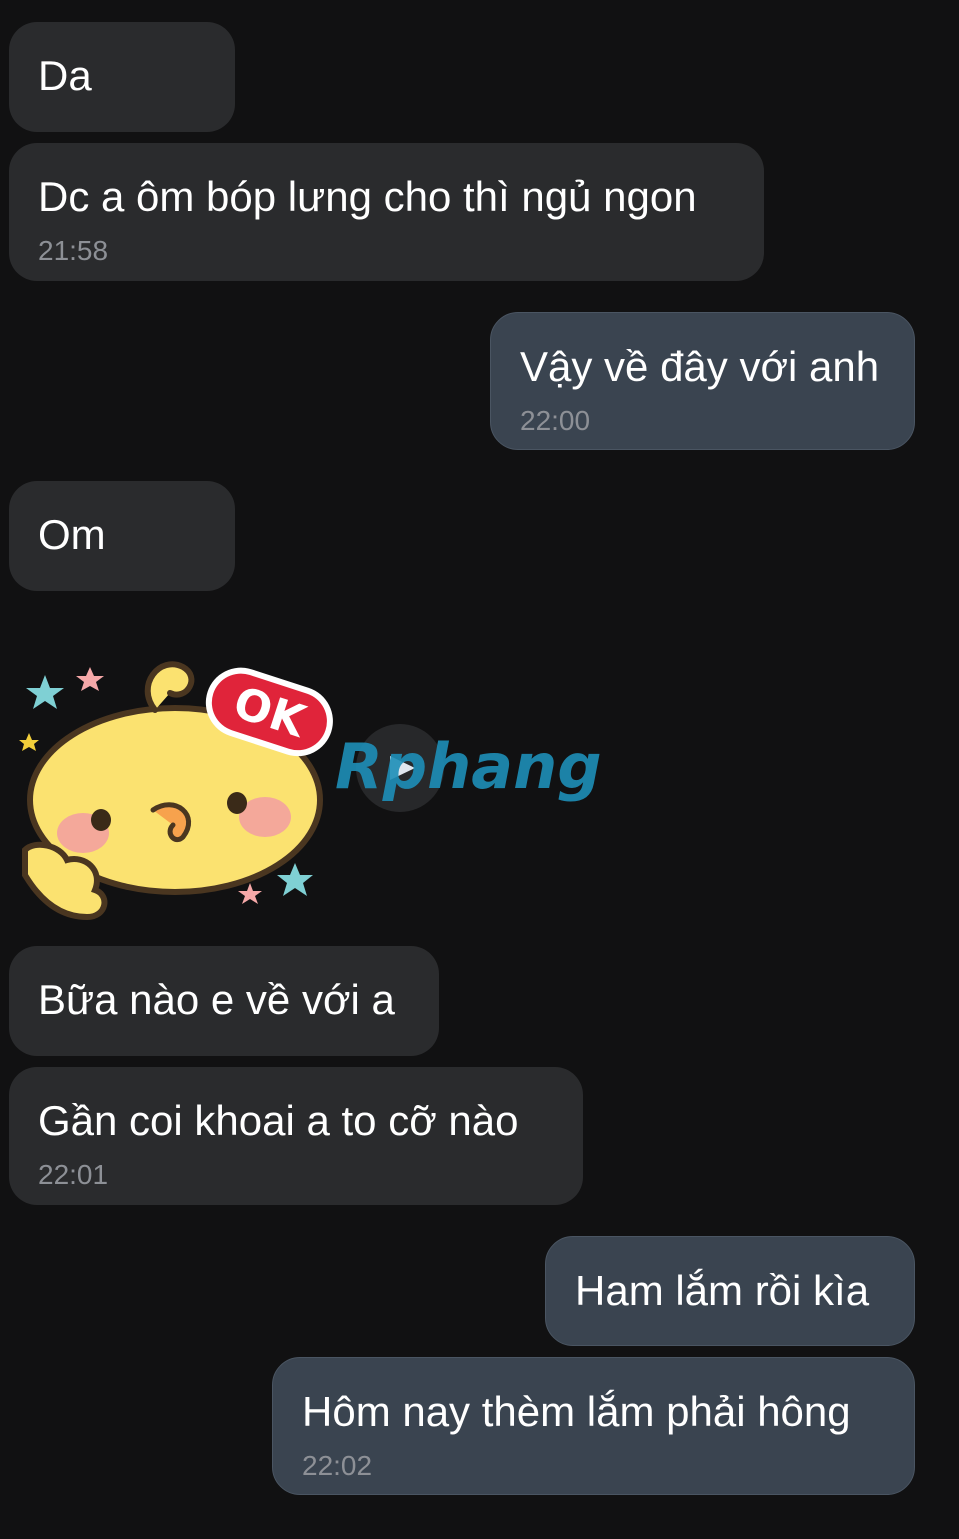  I want to click on message-text: Gần coi khoai a to cỡ nào, so click(278, 1120).